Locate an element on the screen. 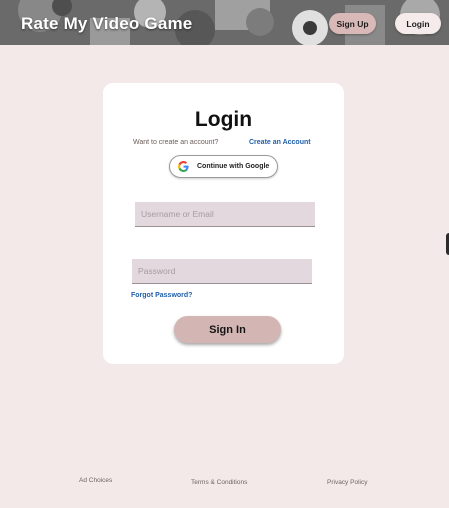  google-button-label: Continue with Google is located at coordinates (233, 166).